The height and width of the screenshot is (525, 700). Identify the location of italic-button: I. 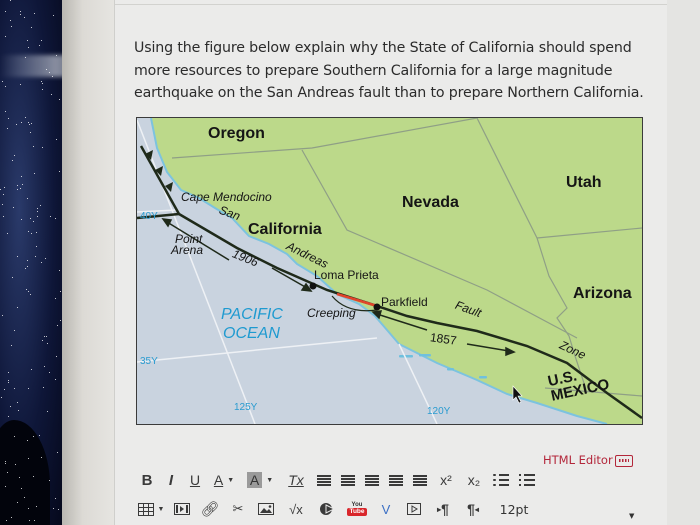
(171, 480).